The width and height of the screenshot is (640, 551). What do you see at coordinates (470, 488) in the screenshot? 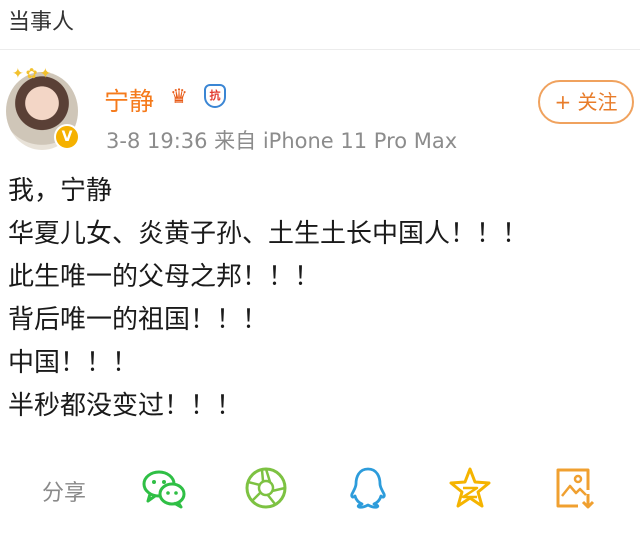
I see `qzone-icon` at bounding box center [470, 488].